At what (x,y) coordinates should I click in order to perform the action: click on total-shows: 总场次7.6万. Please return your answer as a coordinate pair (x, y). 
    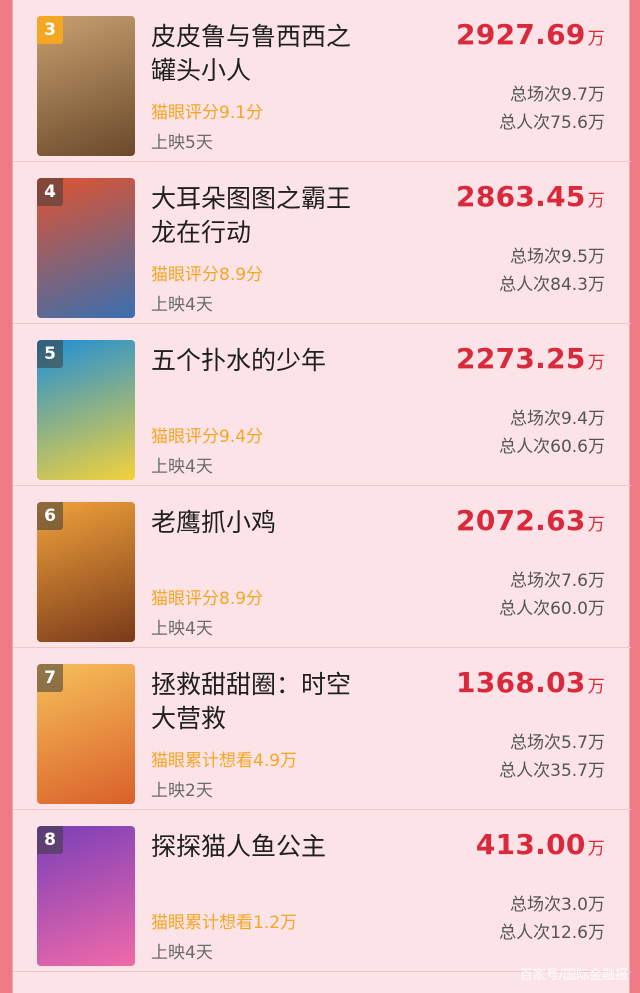
    Looking at the image, I should click on (557, 581).